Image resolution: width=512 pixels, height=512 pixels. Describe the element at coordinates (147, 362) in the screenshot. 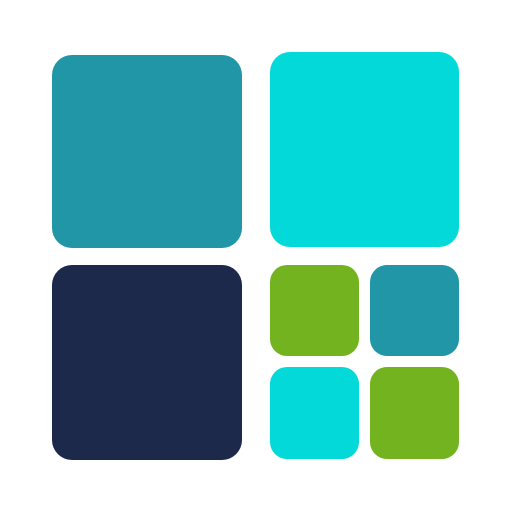

I see `tile-large-bottom-left` at that location.